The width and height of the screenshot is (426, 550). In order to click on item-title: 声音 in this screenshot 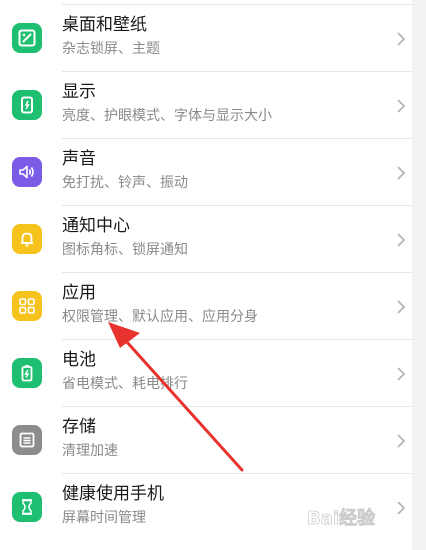, I will do `click(79, 159)`.